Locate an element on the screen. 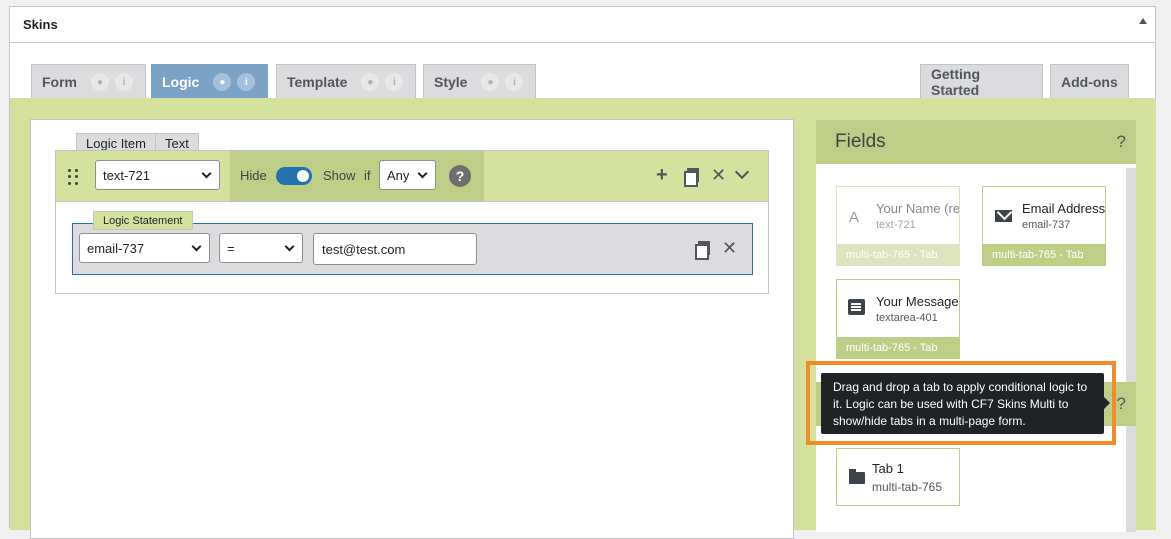 Image resolution: width=1171 pixels, height=539 pixels. tab-template-label: Template is located at coordinates (317, 82).